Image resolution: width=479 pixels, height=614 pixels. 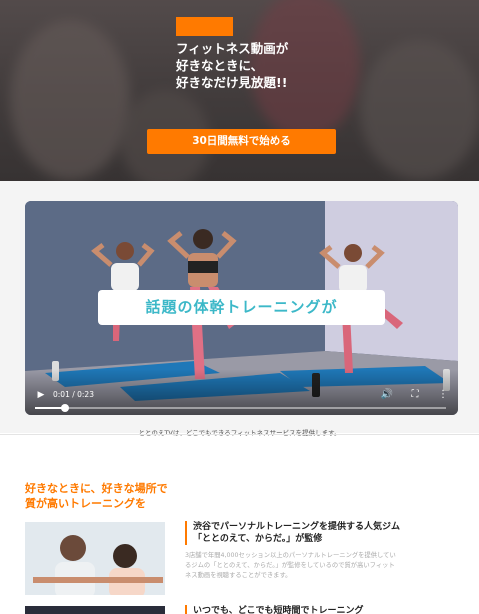 What do you see at coordinates (238, 575) in the screenshot?
I see `feature-description-line: ネス動画を視聴することができます。` at bounding box center [238, 575].